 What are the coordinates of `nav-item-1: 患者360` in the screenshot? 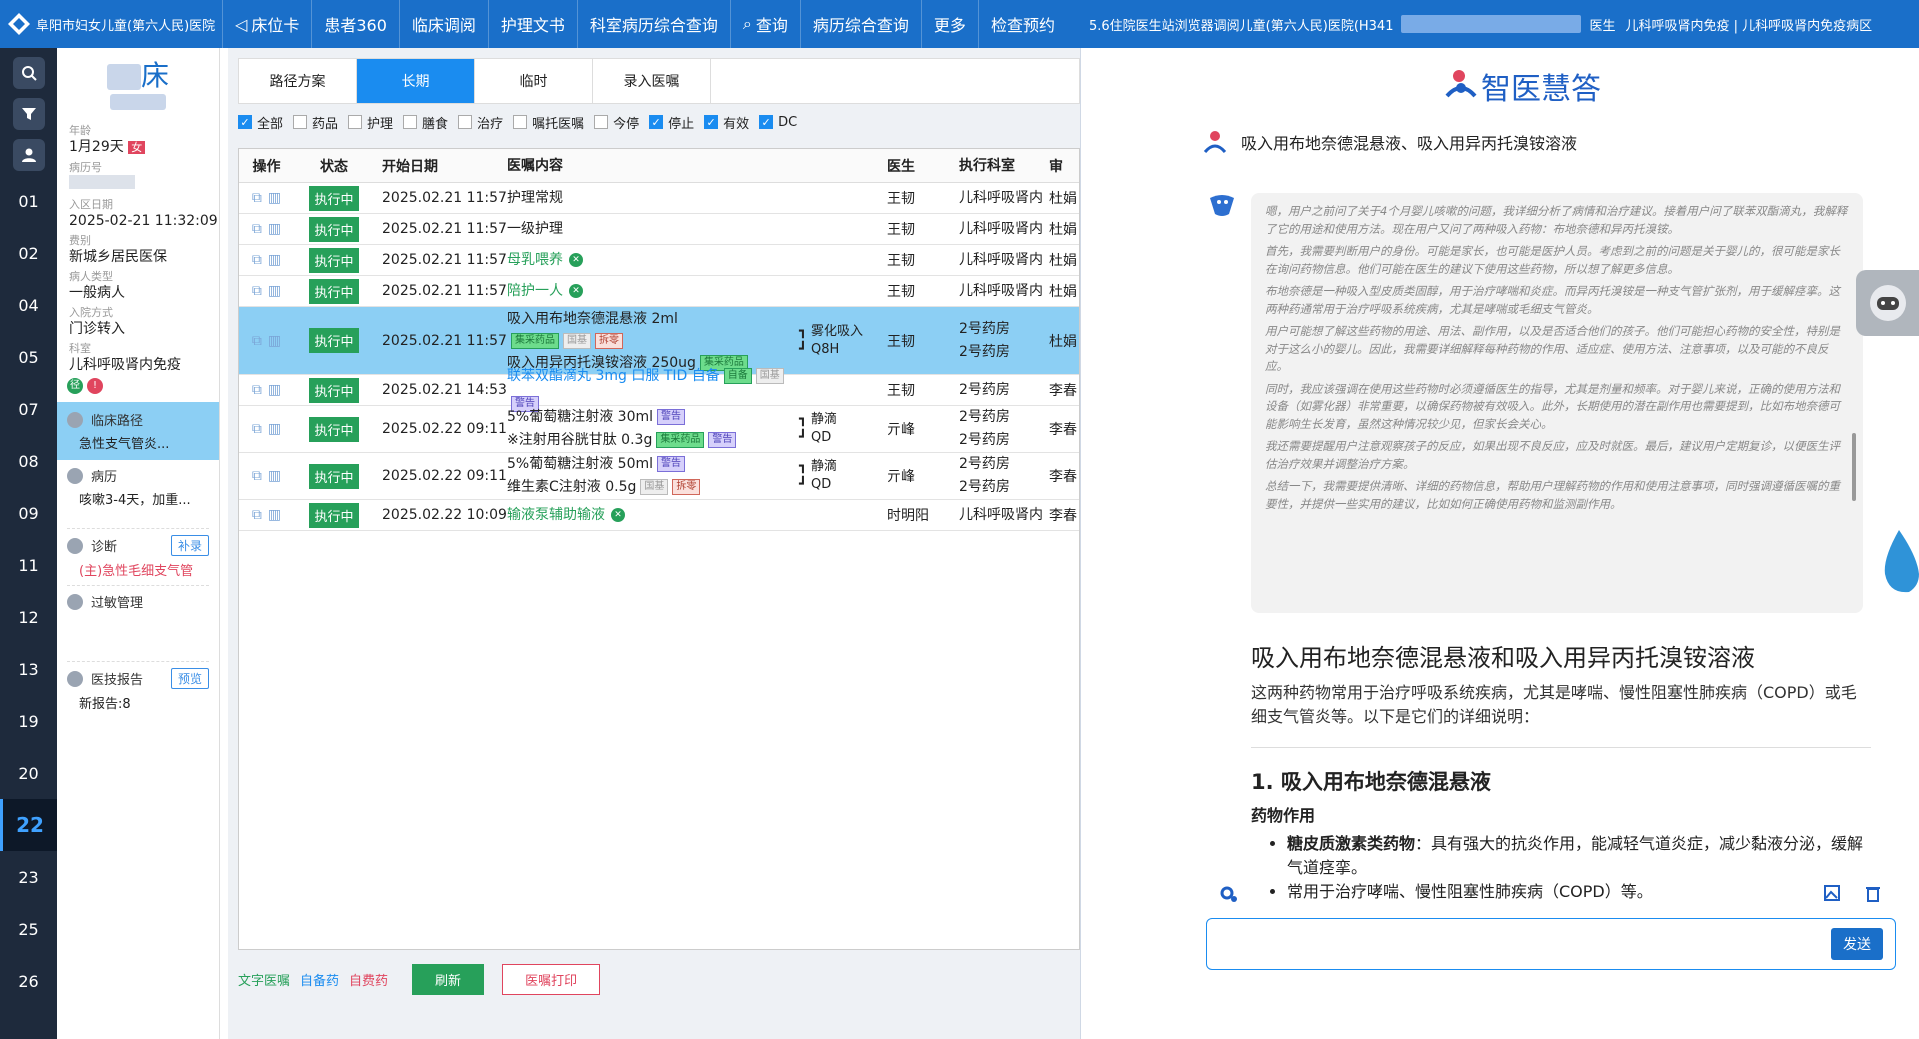 It's located at (355, 24).